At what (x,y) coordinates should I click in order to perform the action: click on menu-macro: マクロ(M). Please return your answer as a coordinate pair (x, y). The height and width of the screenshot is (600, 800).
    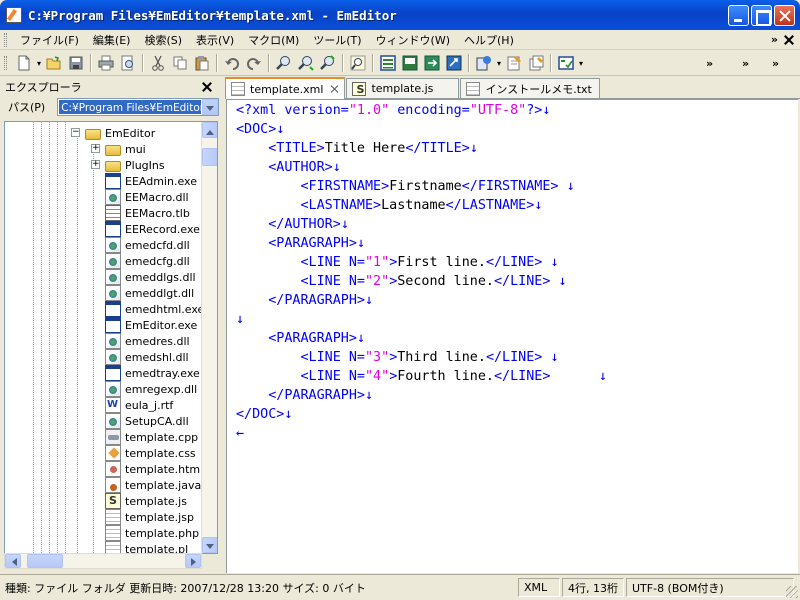
    Looking at the image, I should click on (273, 40).